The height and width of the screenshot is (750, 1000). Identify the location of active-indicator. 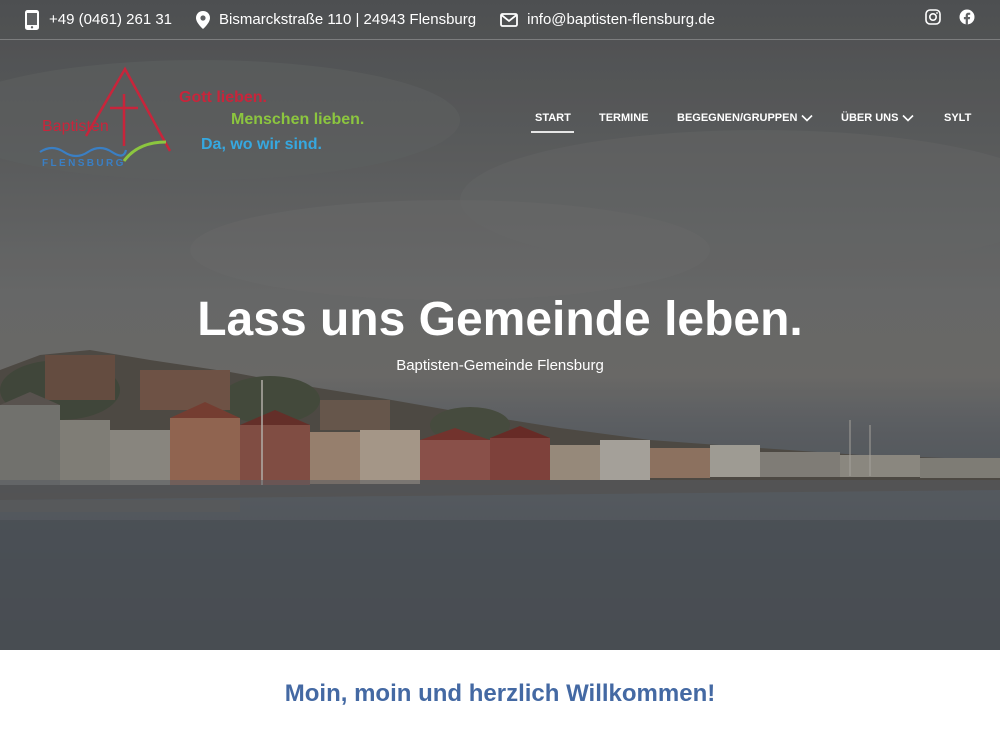
(552, 132).